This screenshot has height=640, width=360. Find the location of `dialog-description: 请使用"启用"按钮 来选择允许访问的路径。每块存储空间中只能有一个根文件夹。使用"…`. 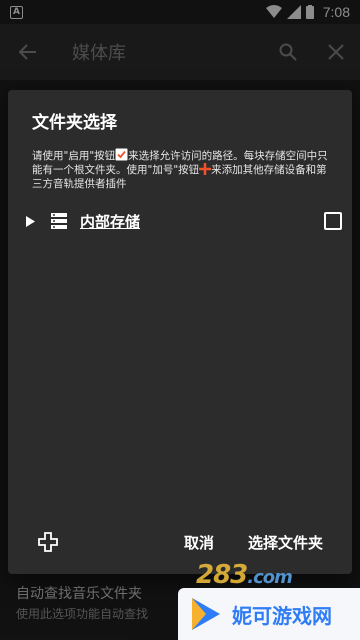

dialog-description: 请使用"启用"按钮 来选择允许访问的路径。每块存储空间中只能有一个根文件夹。使用"… is located at coordinates (182, 169).